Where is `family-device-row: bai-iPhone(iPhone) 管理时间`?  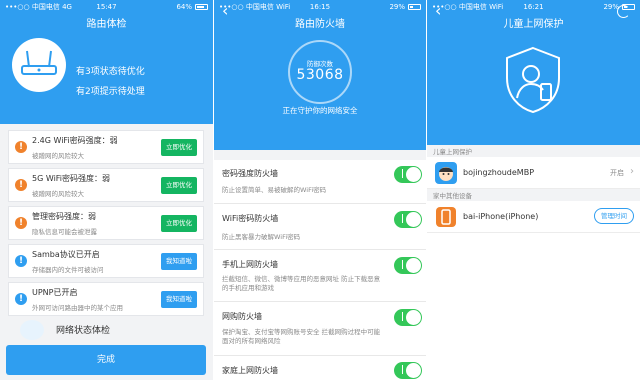 family-device-row: bai-iPhone(iPhone) 管理时间 is located at coordinates (533, 217).